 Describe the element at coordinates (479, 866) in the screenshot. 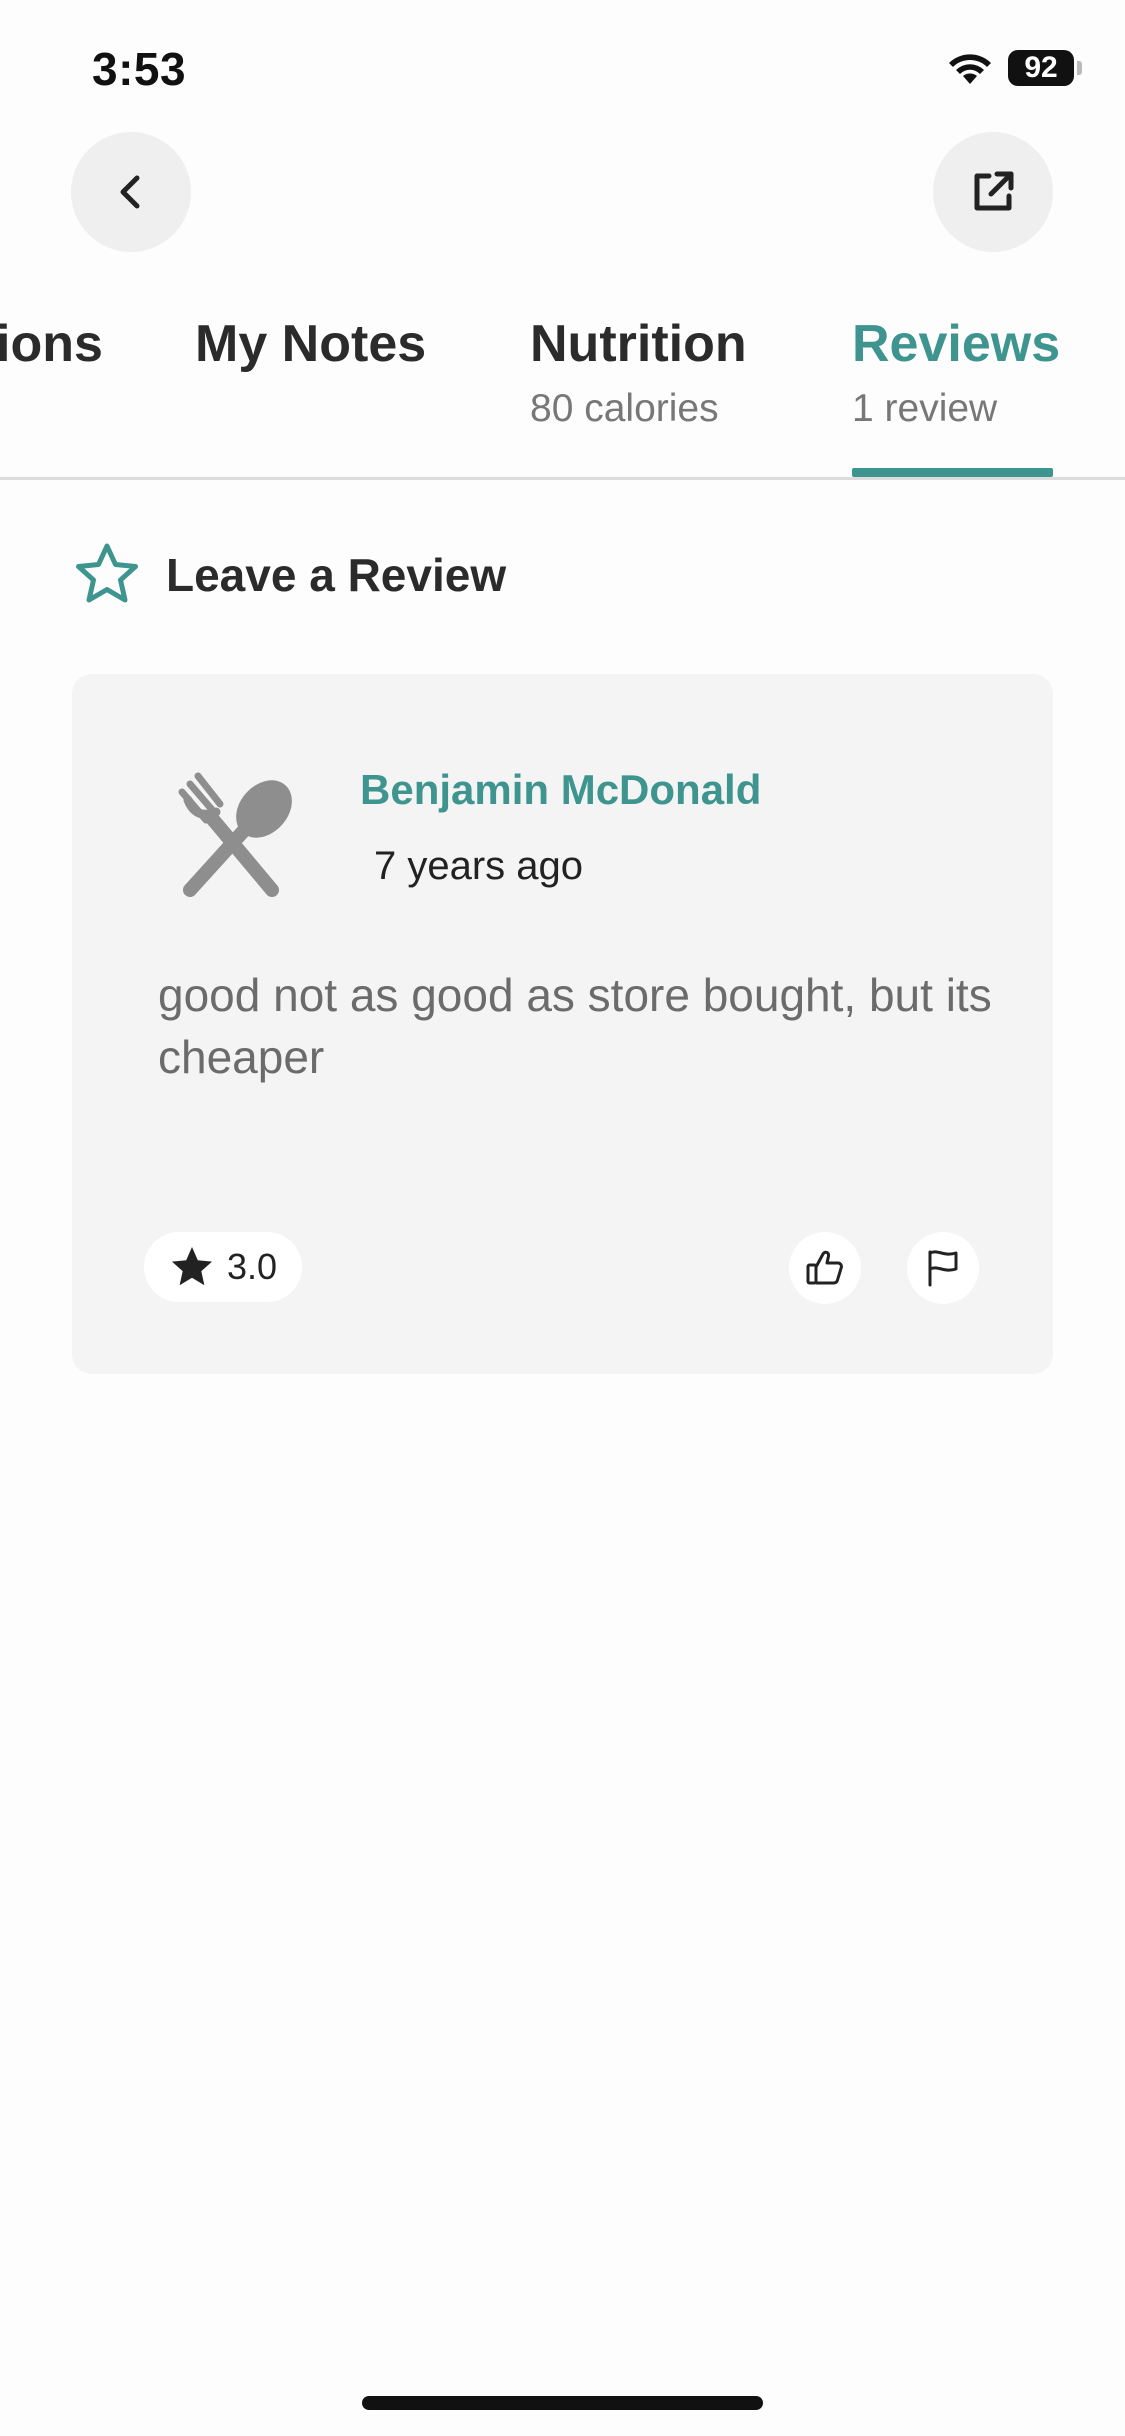

I see `review-timestamp: 7 years ago` at that location.